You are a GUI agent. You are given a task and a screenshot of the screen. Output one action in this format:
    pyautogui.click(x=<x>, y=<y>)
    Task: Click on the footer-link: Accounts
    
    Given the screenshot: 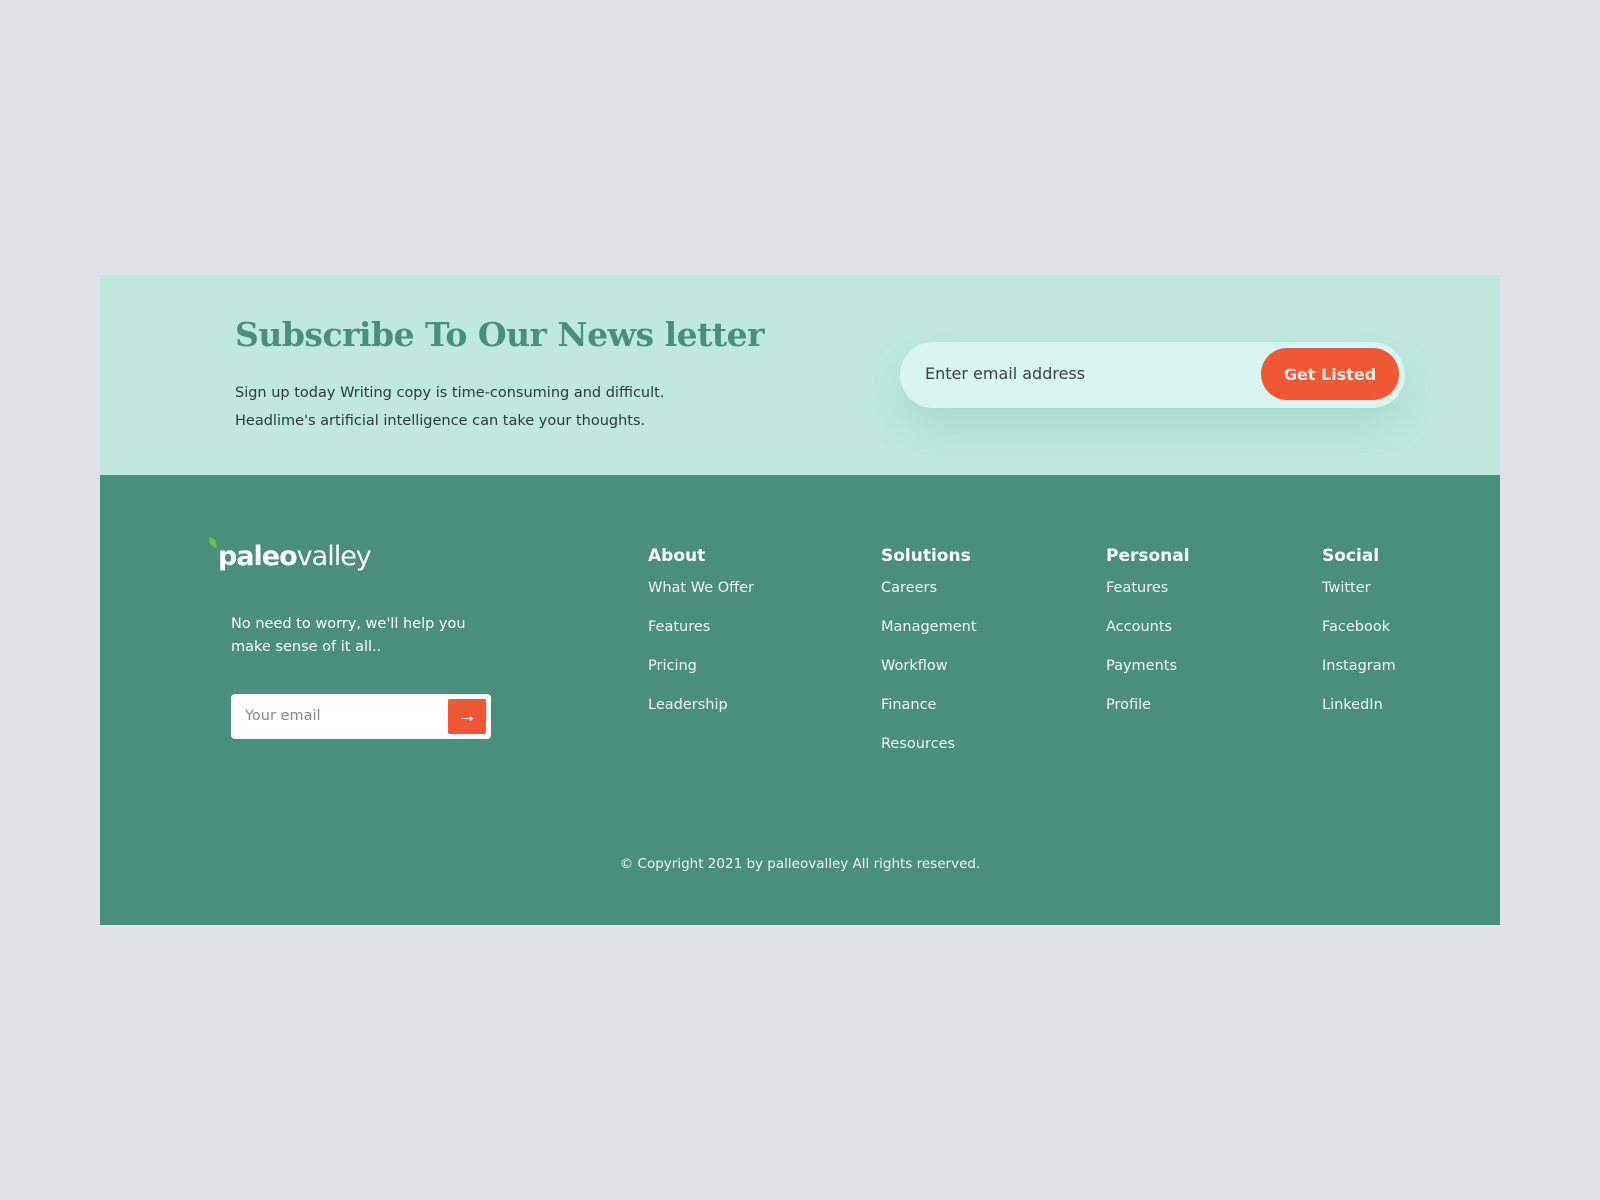 What is the action you would take?
    pyautogui.click(x=1148, y=638)
    